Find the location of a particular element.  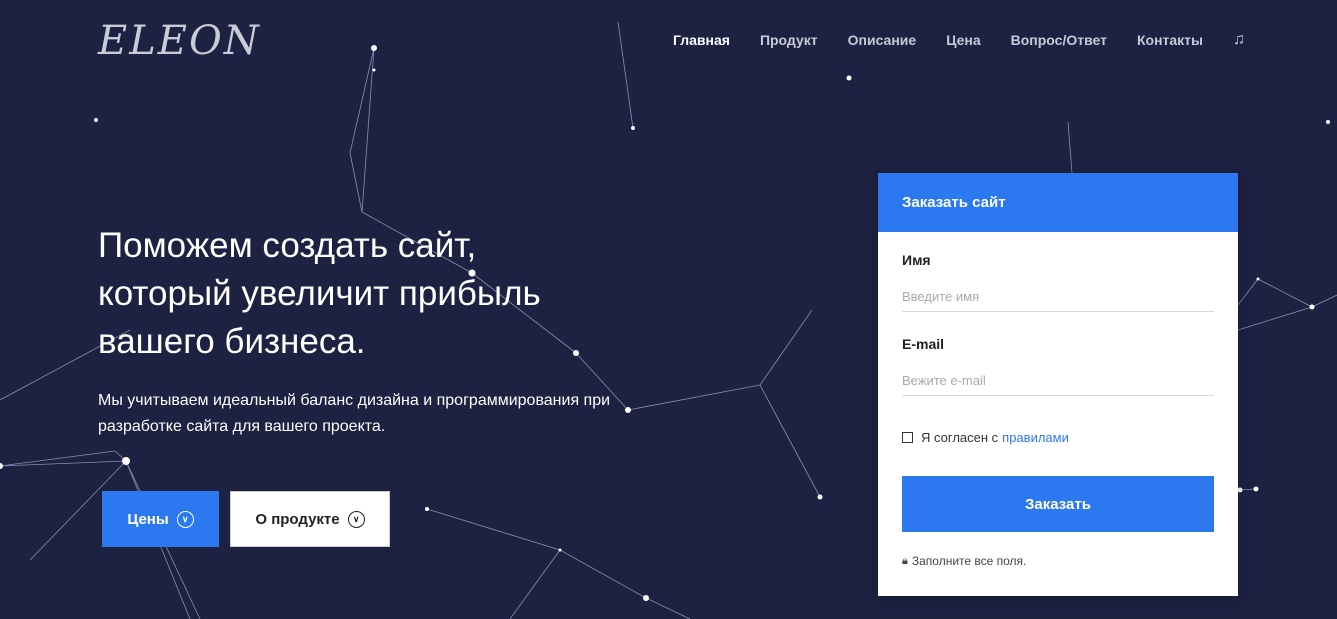

music-note-icon: ♫ is located at coordinates (1239, 40).